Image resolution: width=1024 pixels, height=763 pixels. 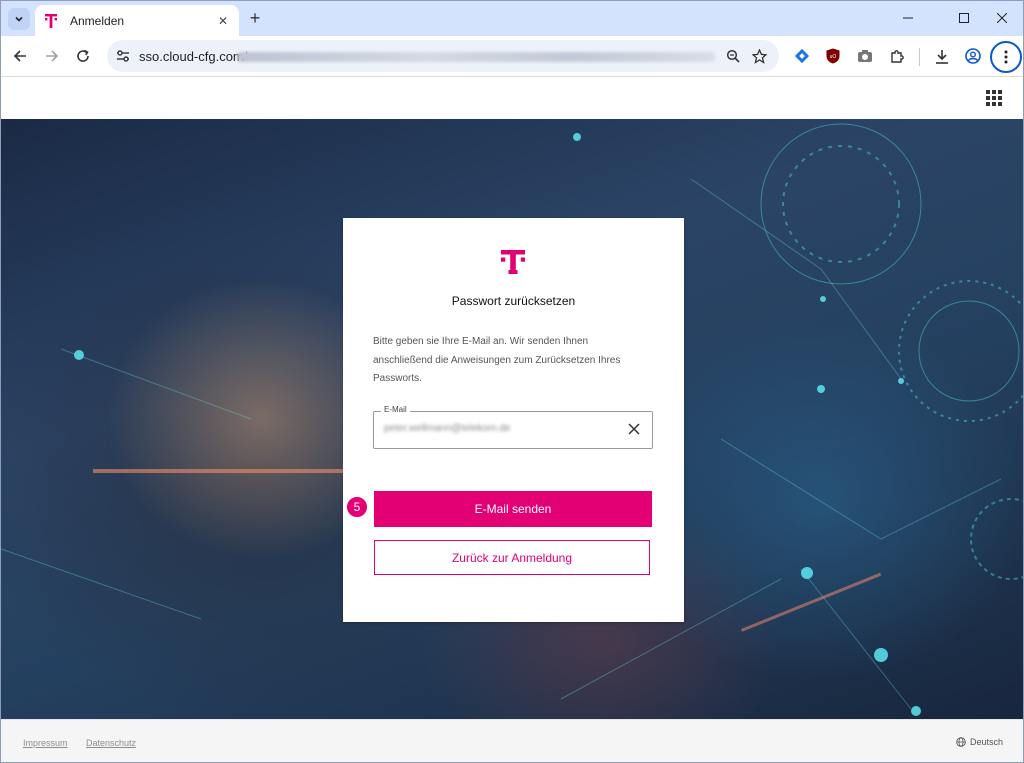 I want to click on language-selector: Deutsch, so click(x=979, y=742).